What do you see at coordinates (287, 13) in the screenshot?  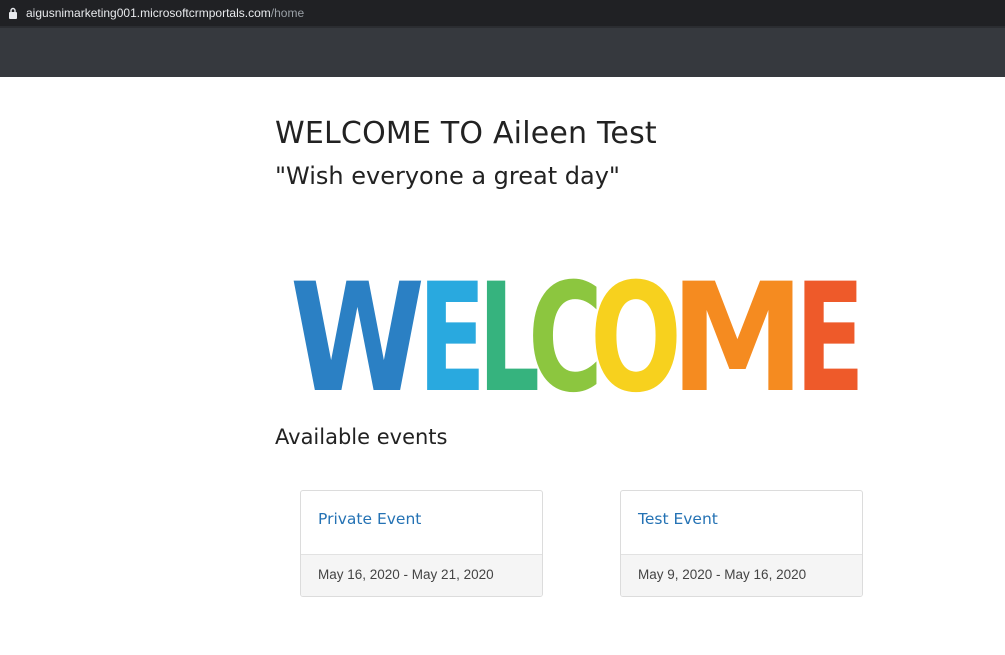 I see `url-path: /home` at bounding box center [287, 13].